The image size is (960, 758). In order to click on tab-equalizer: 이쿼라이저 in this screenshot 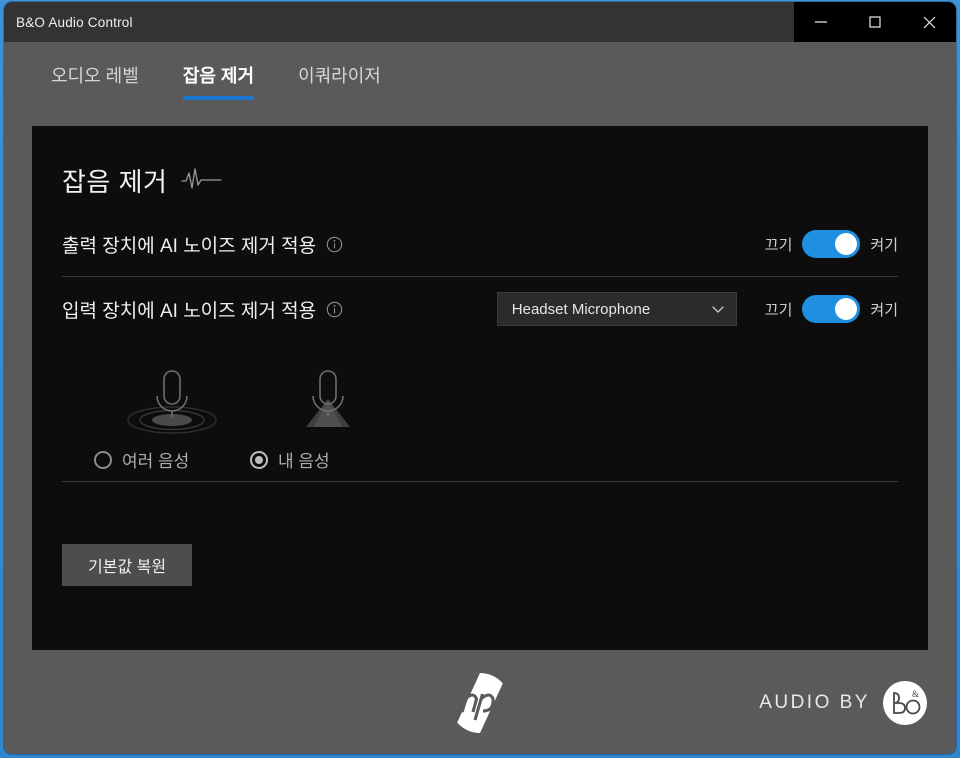, I will do `click(339, 81)`.